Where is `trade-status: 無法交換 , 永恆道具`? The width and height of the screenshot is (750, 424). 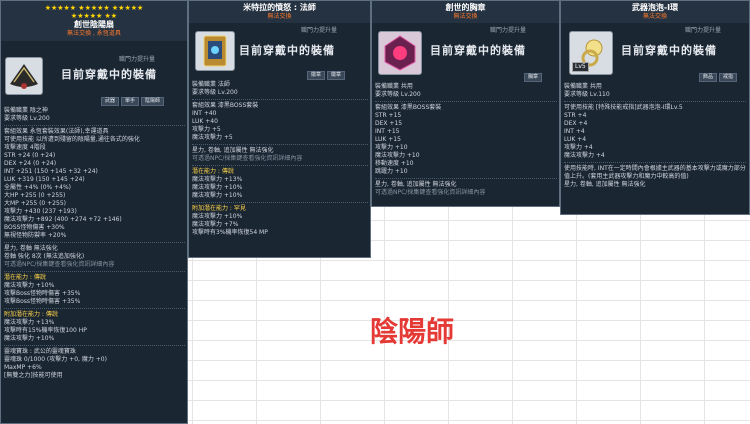
trade-status: 無法交換 , 永恆道具 is located at coordinates (94, 33).